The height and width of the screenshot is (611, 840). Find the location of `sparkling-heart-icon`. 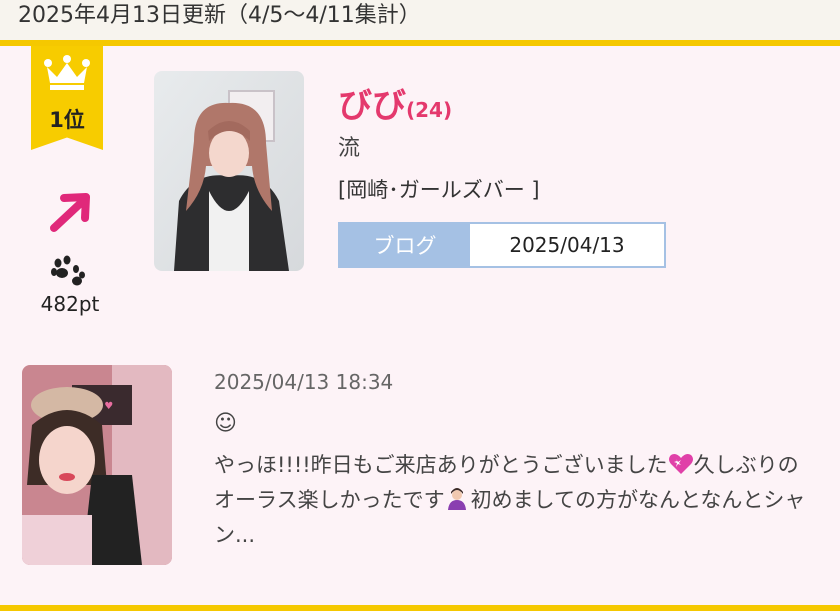

sparkling-heart-icon is located at coordinates (680, 464).